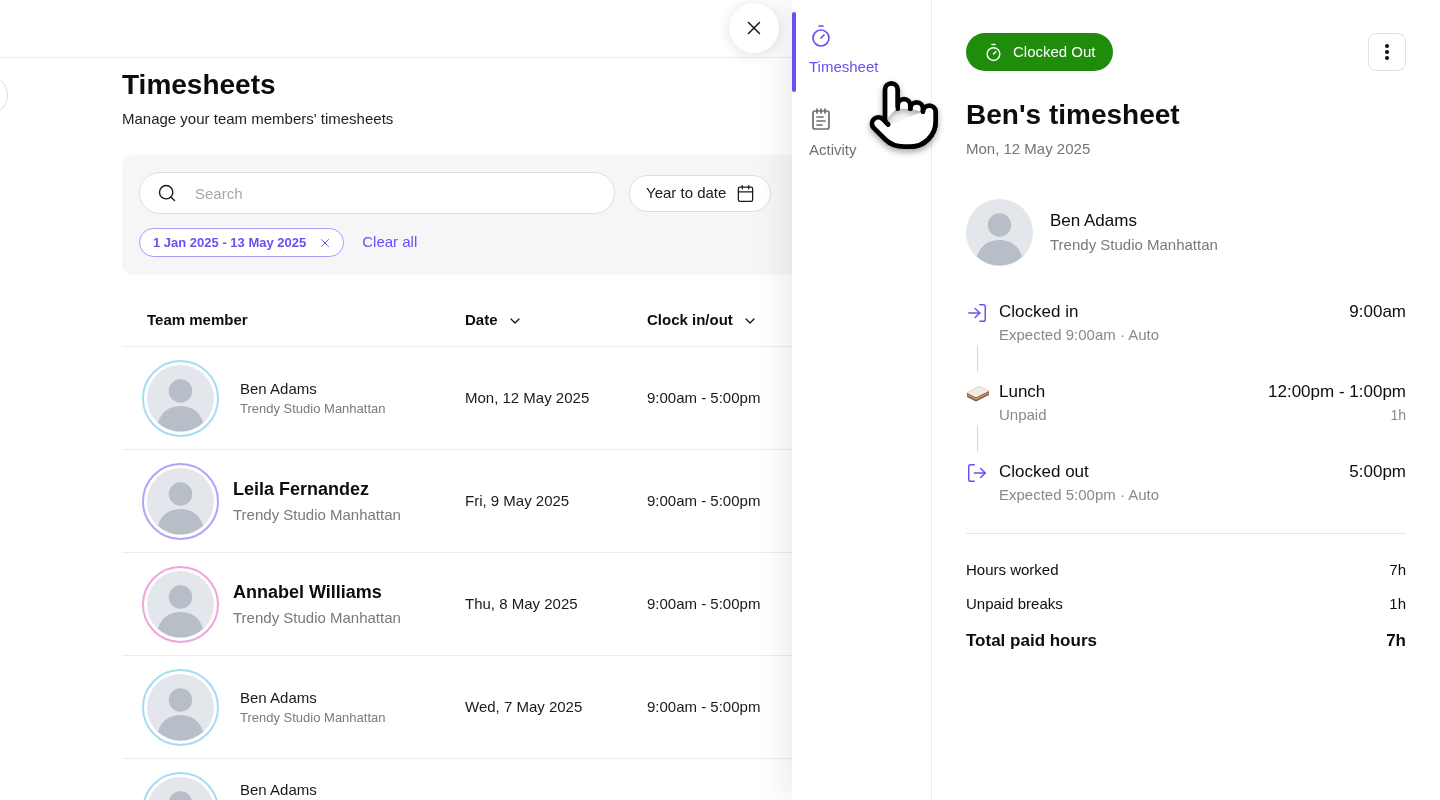 The height and width of the screenshot is (800, 1440). Describe the element at coordinates (1377, 472) in the screenshot. I see `event-time: 5:00pm` at that location.